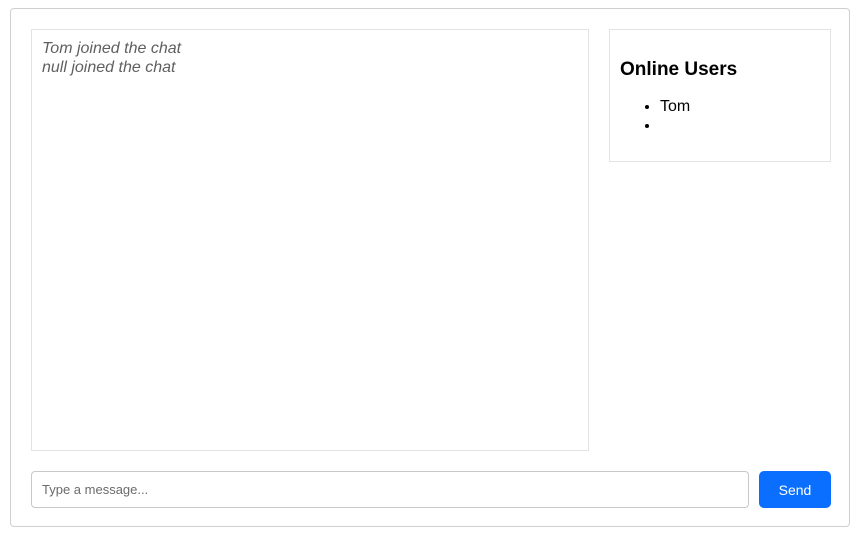 This screenshot has height=536, width=858. What do you see at coordinates (795, 489) in the screenshot?
I see `send-button: Send` at bounding box center [795, 489].